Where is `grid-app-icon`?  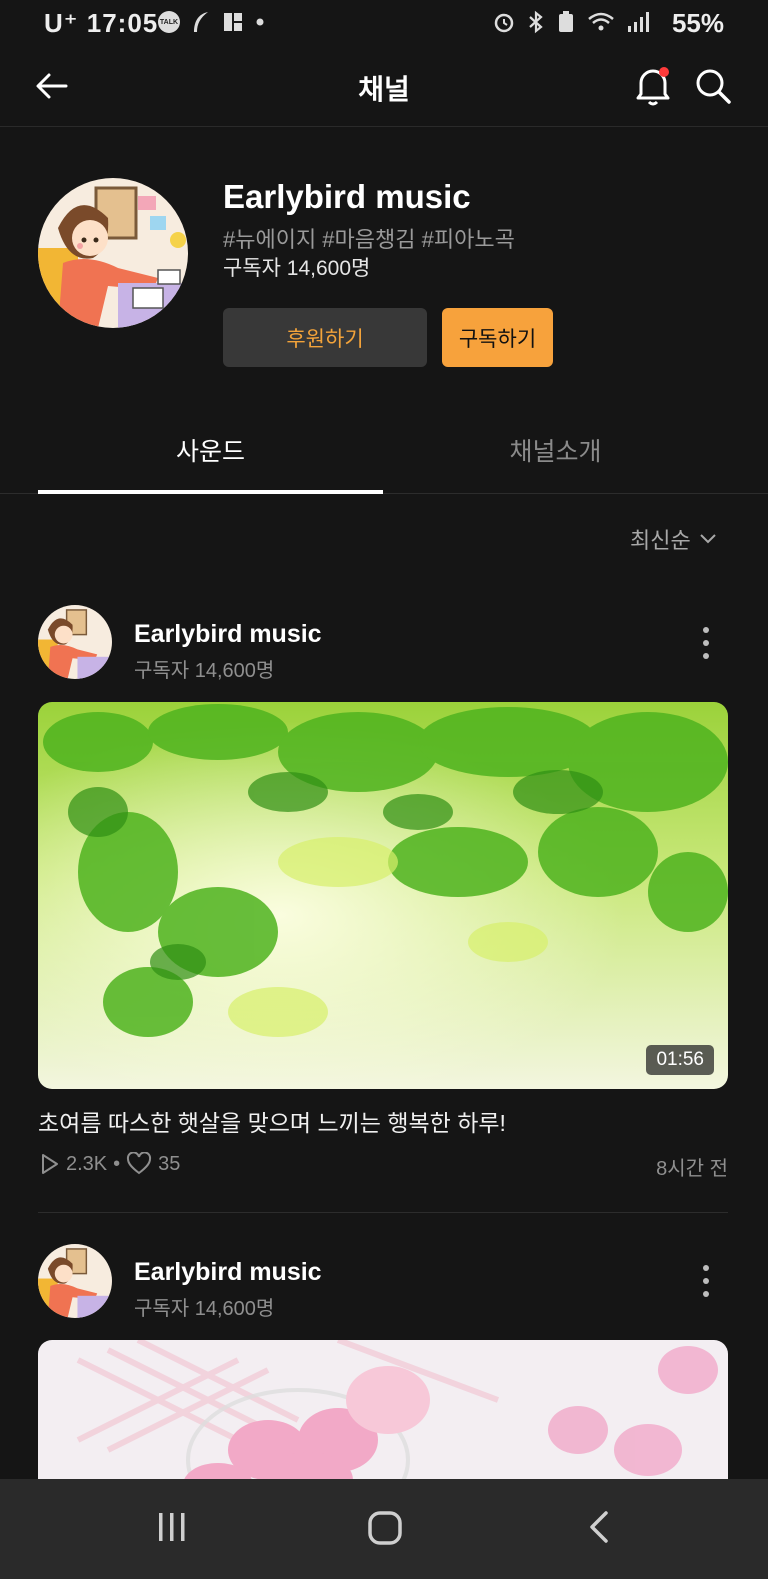 grid-app-icon is located at coordinates (233, 22).